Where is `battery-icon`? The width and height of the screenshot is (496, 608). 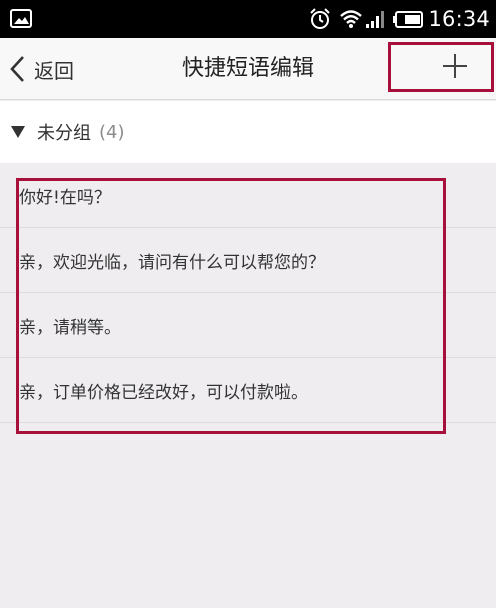
battery-icon is located at coordinates (408, 19).